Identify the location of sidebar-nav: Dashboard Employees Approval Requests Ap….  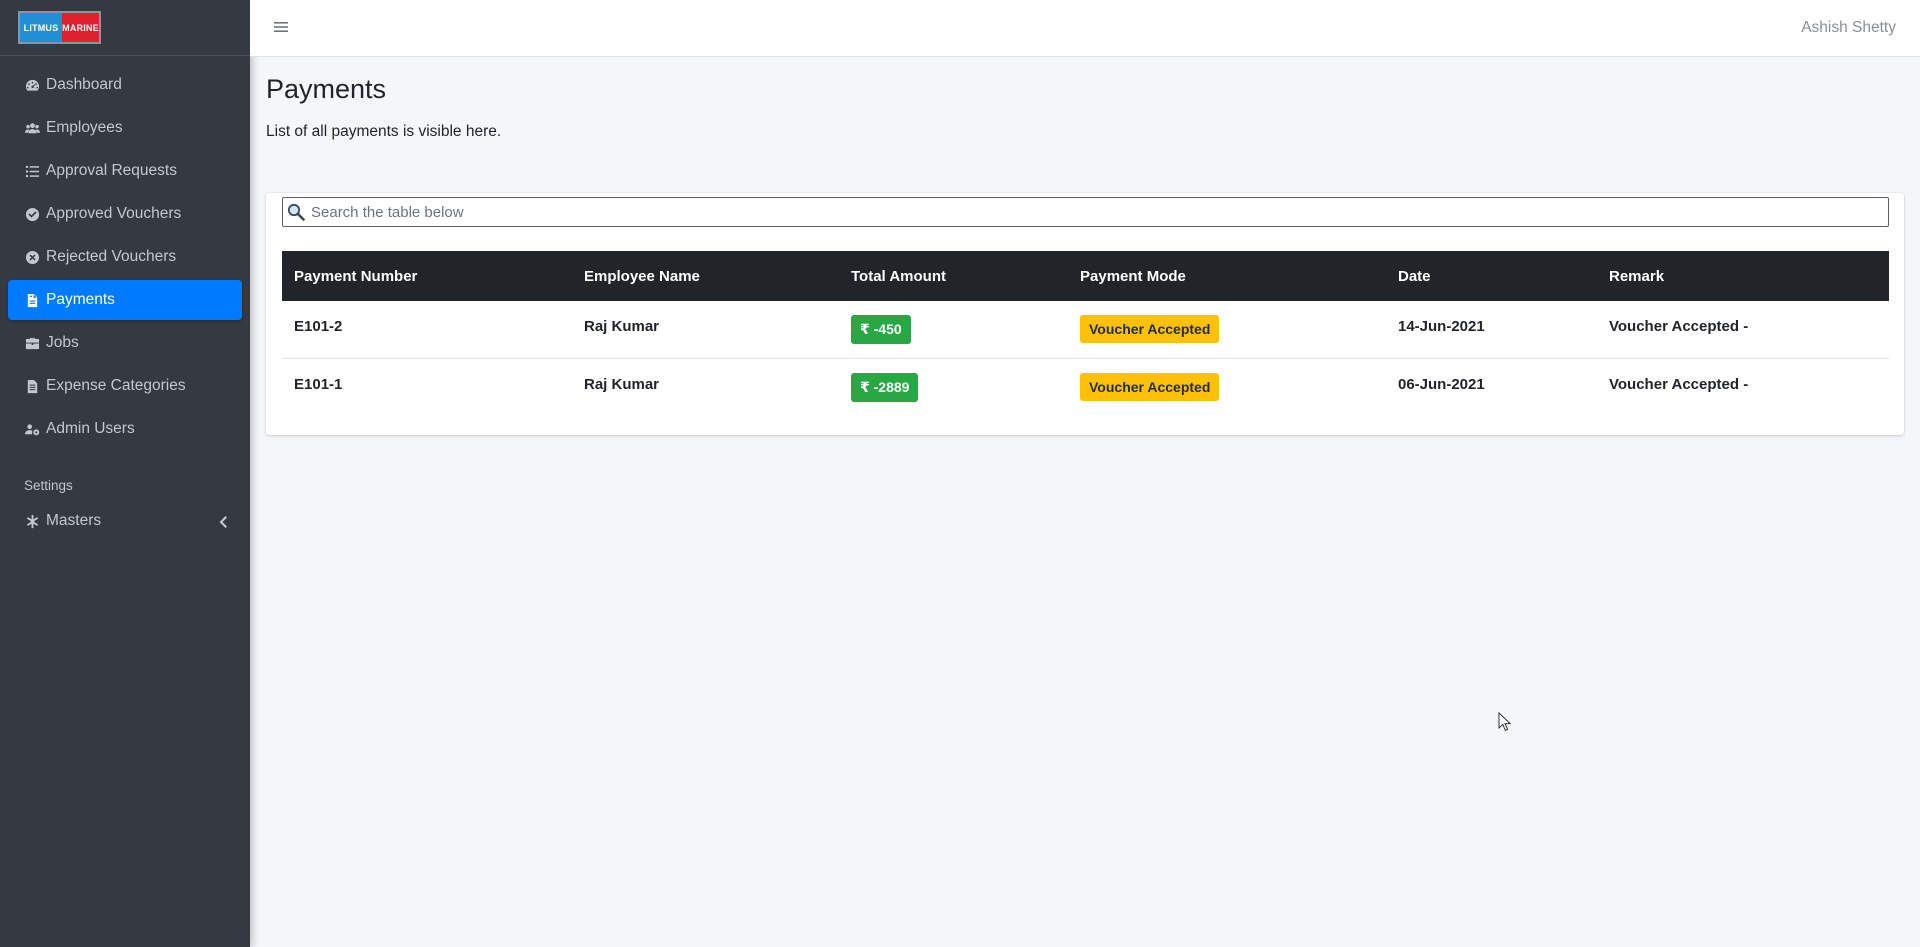
(125, 298).